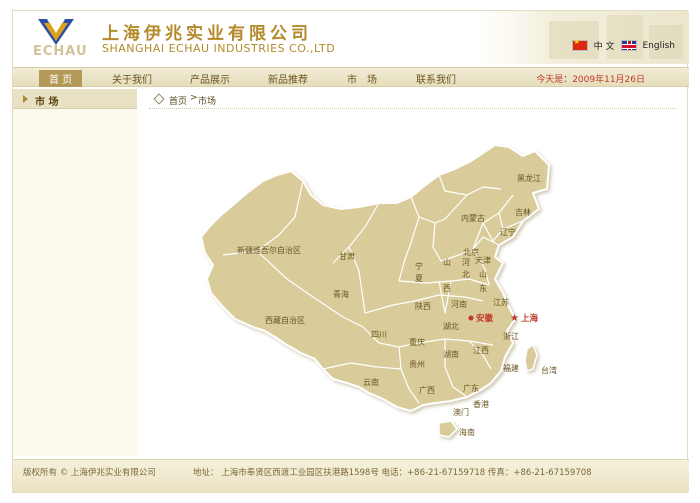 This screenshot has width=700, height=503. I want to click on label-shandong-2: 东, so click(483, 288).